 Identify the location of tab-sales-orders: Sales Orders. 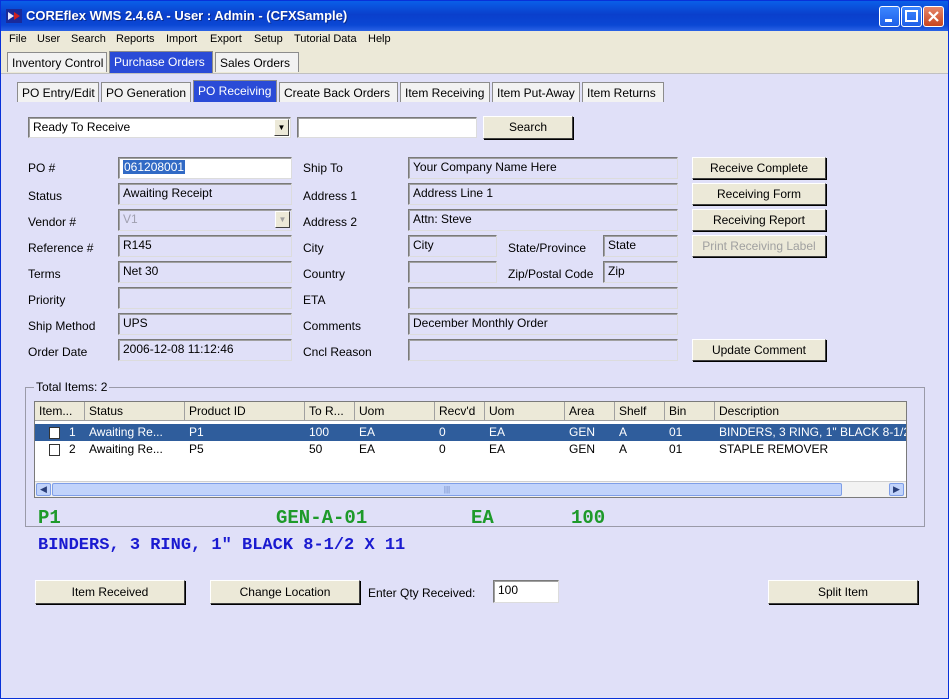
(257, 62).